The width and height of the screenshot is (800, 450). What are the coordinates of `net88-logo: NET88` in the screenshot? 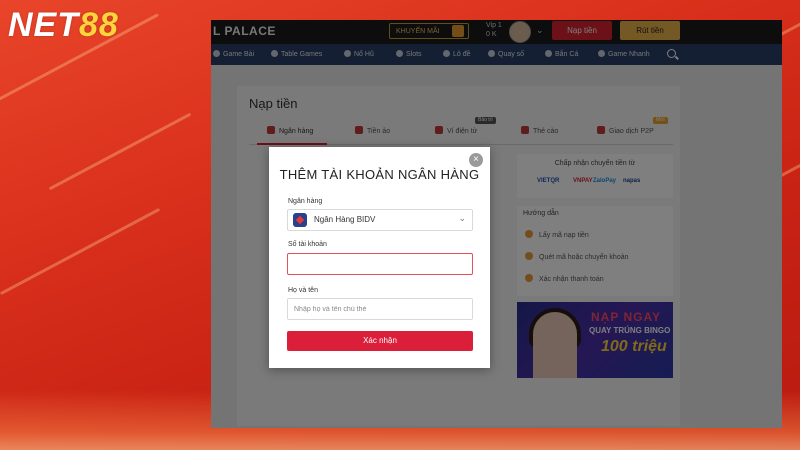 It's located at (63, 25).